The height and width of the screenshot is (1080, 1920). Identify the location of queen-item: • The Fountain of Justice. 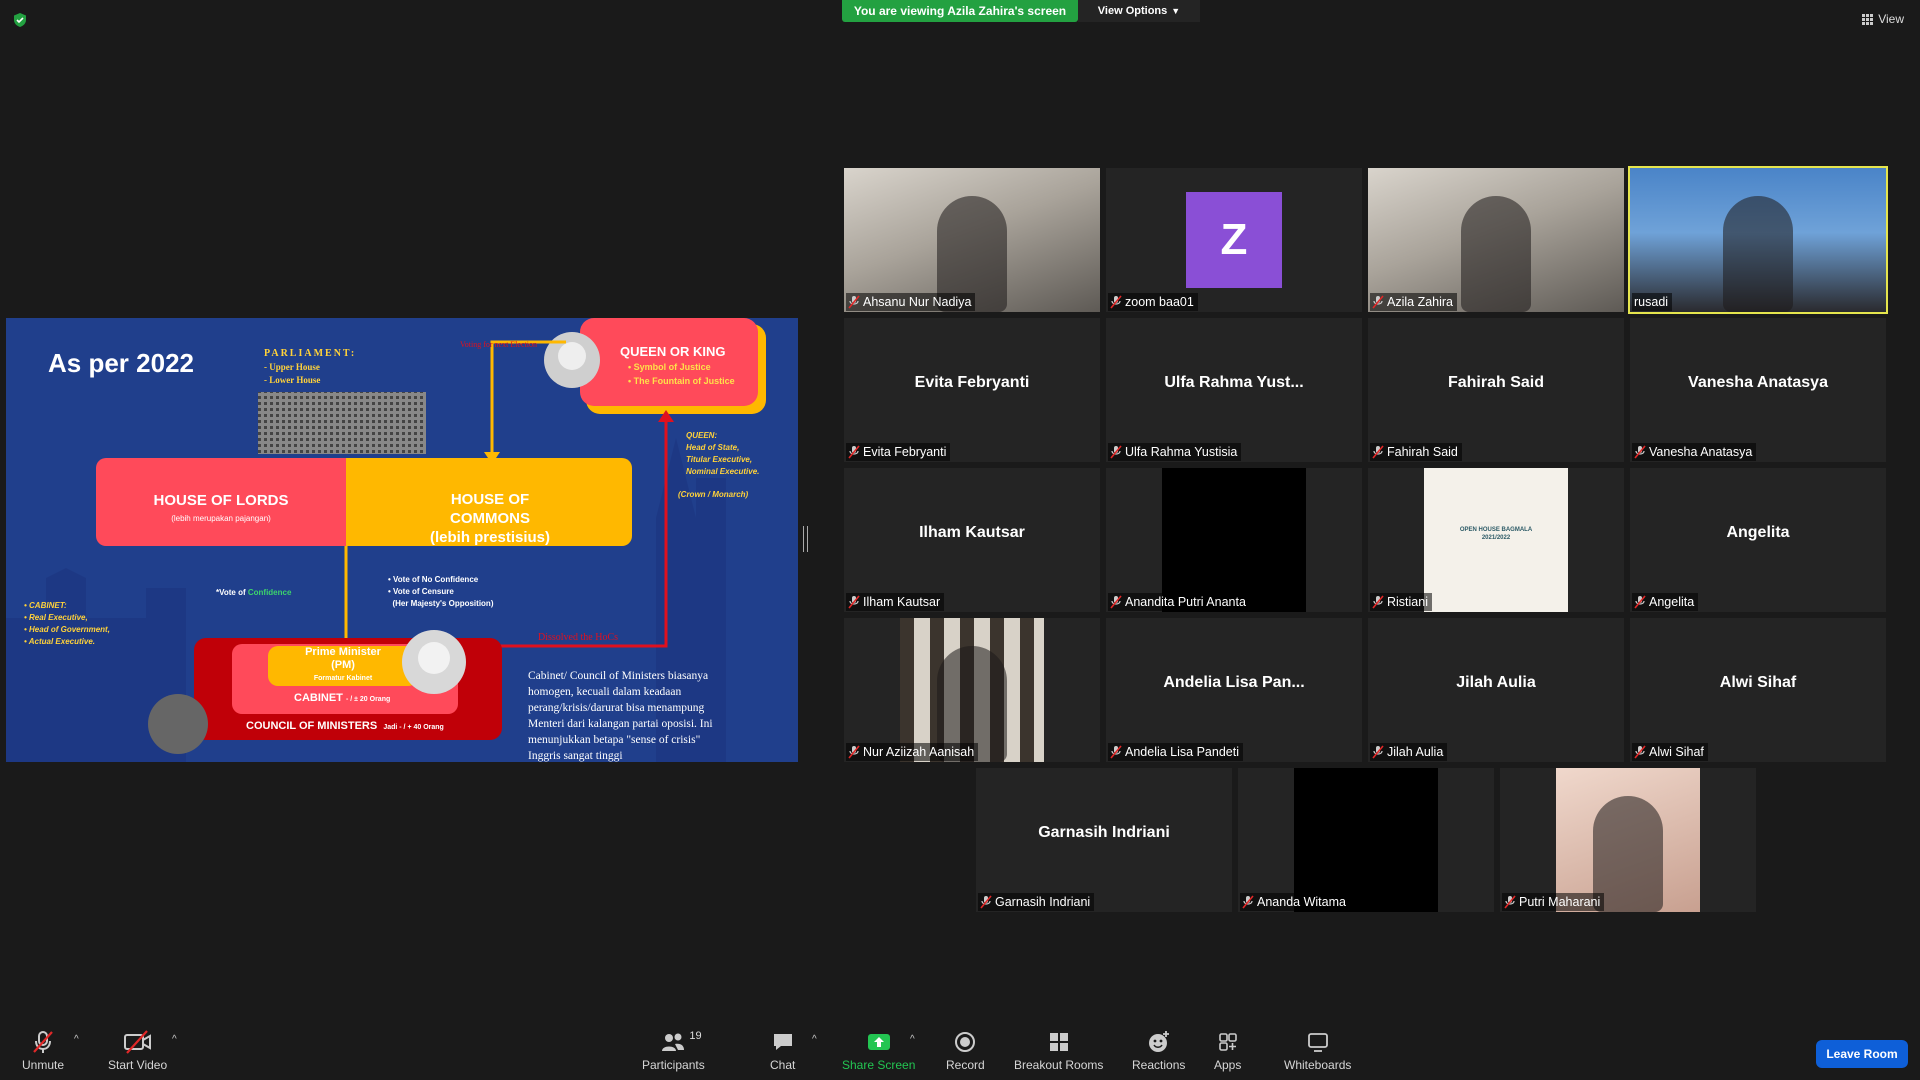
(681, 381).